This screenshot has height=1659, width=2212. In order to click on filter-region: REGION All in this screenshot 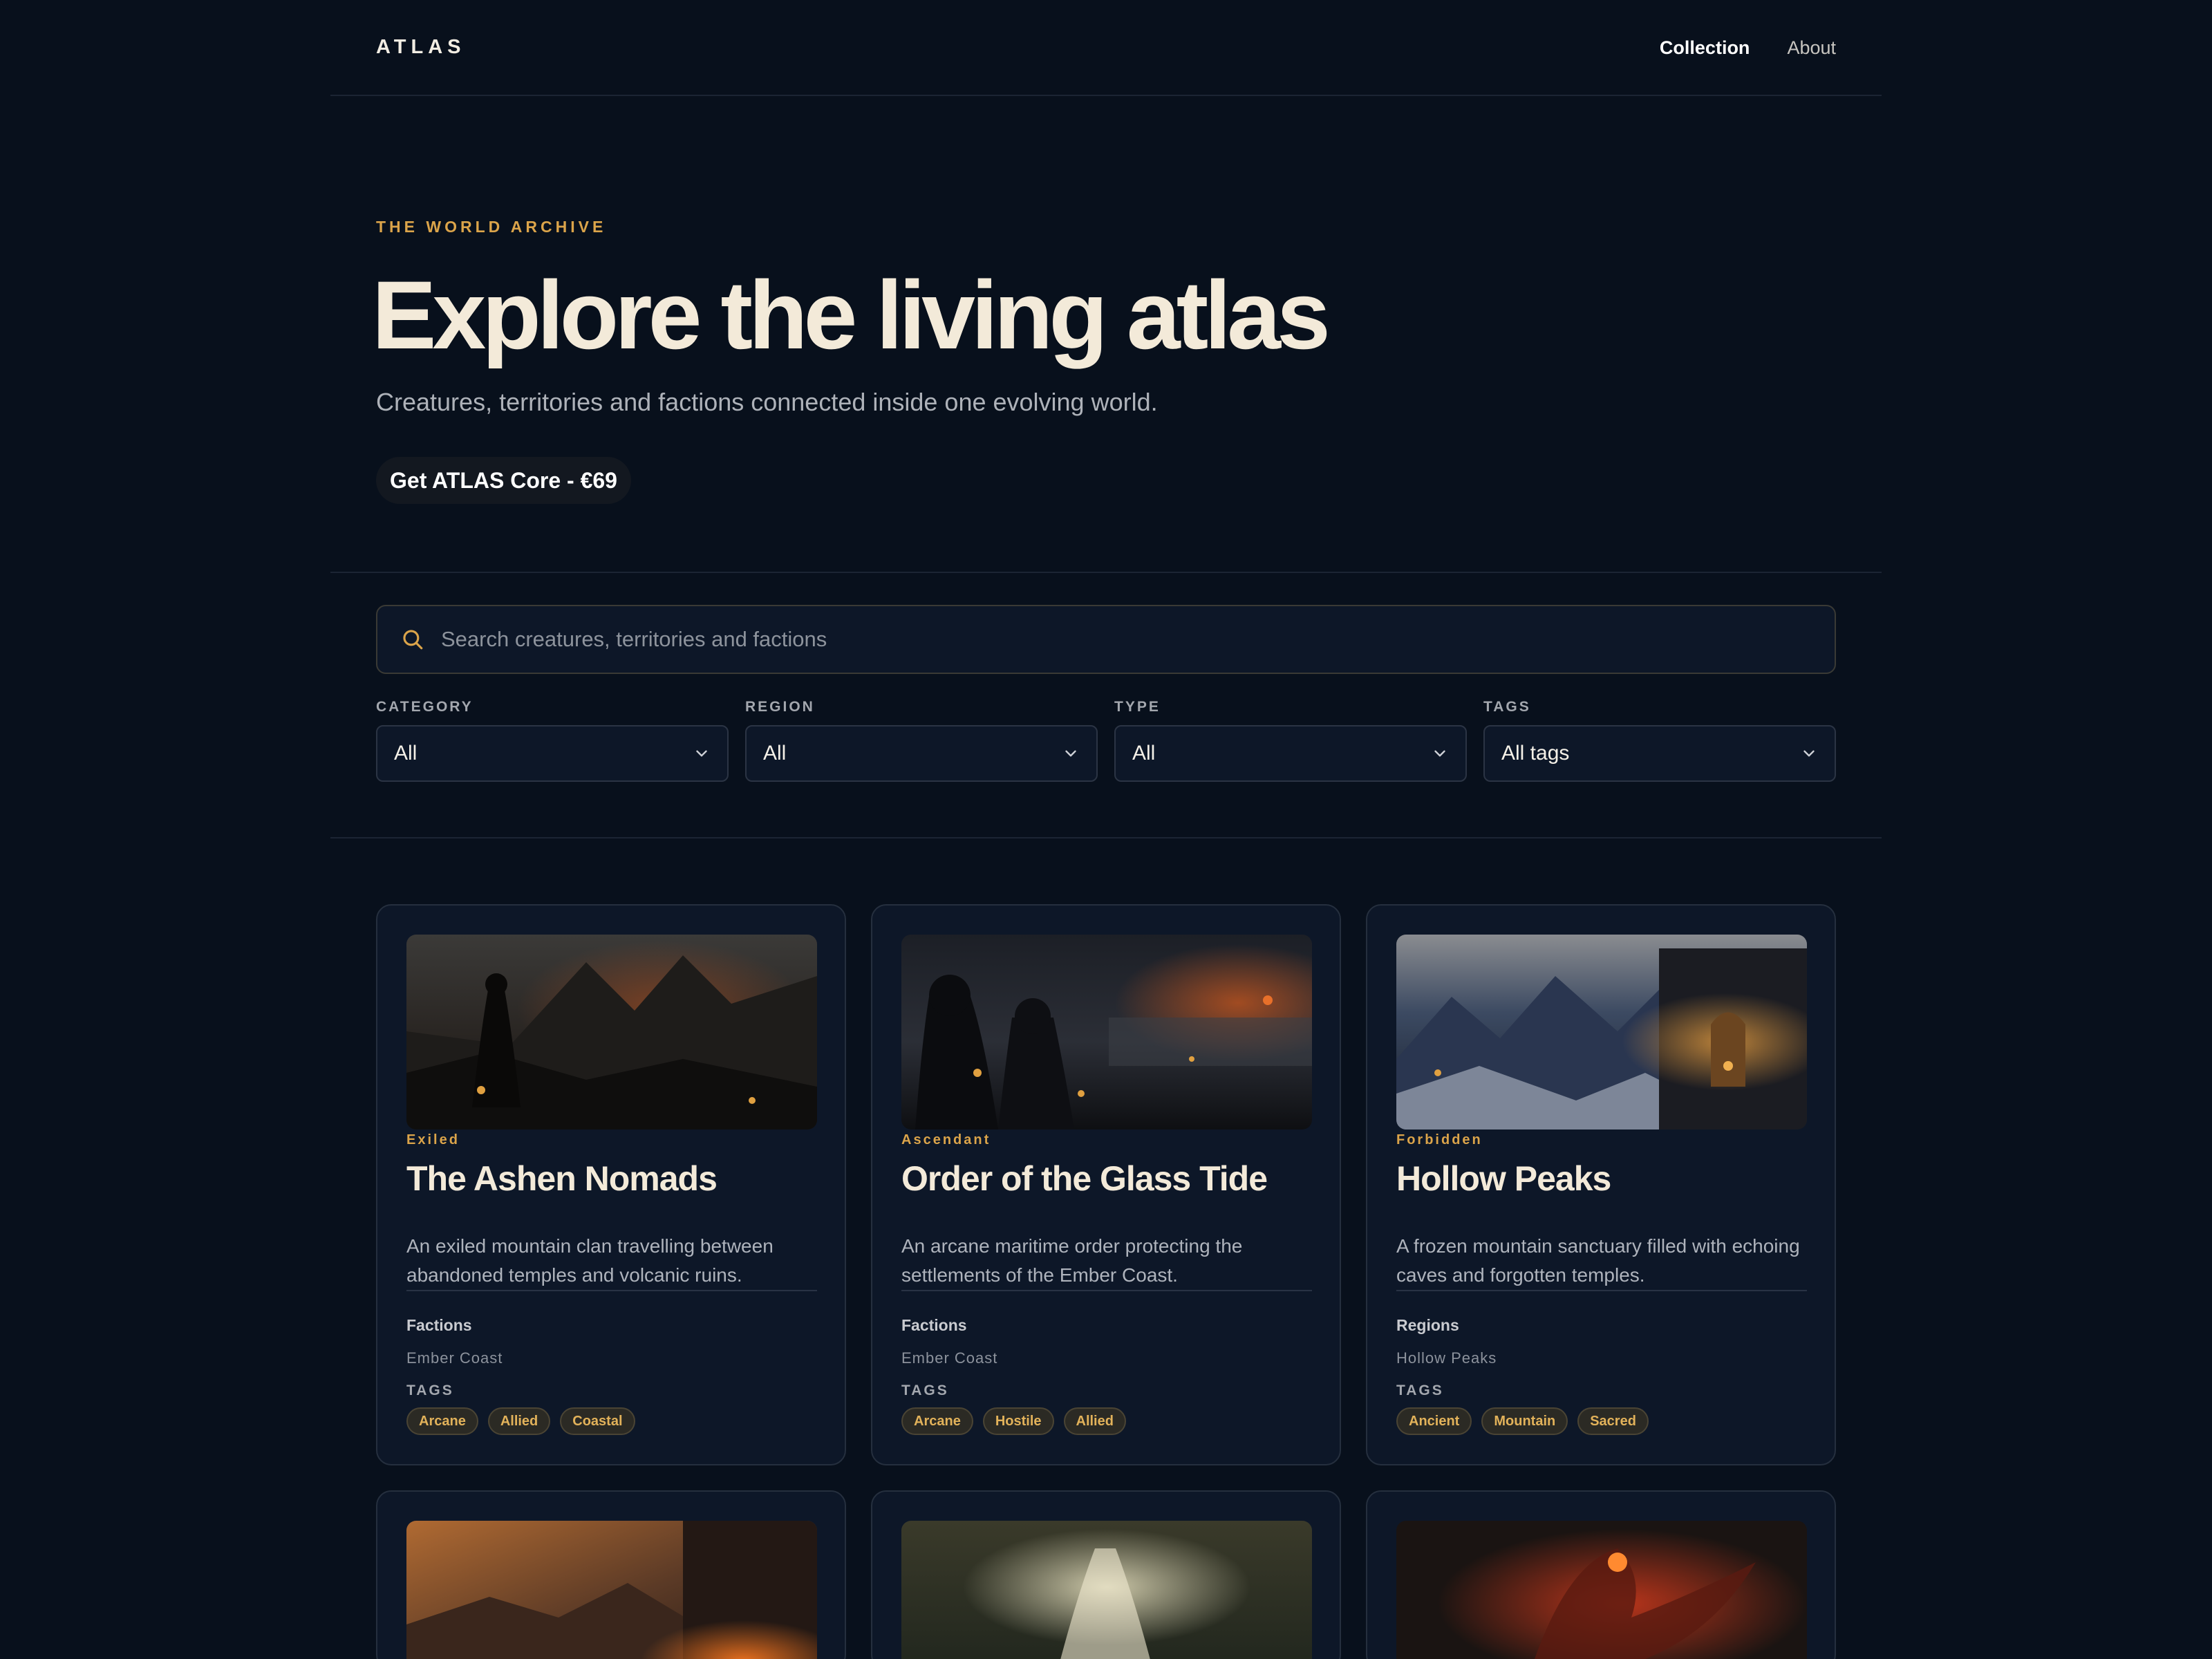, I will do `click(922, 740)`.